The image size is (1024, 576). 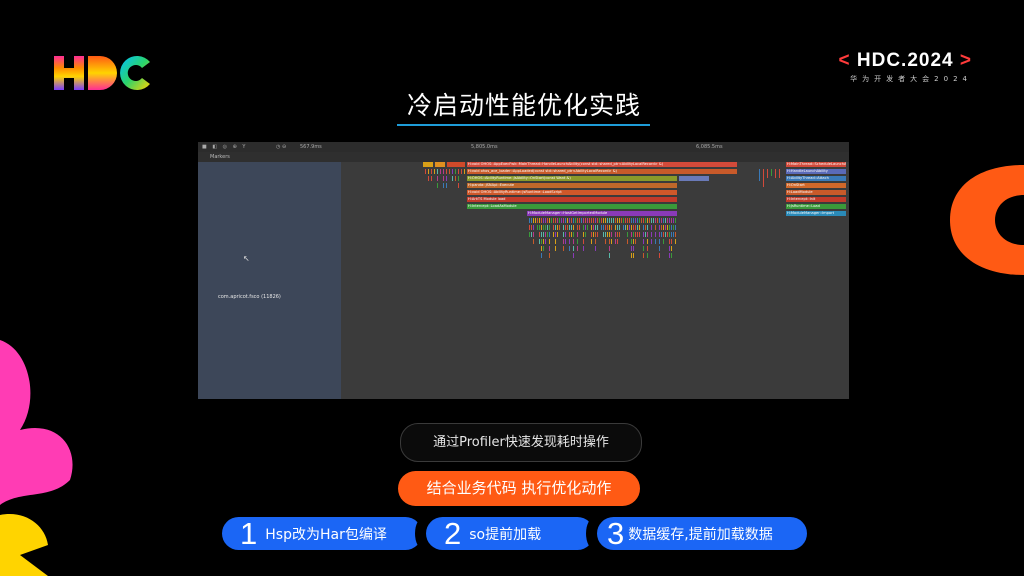 I want to click on step-number: 1, so click(x=249, y=533).